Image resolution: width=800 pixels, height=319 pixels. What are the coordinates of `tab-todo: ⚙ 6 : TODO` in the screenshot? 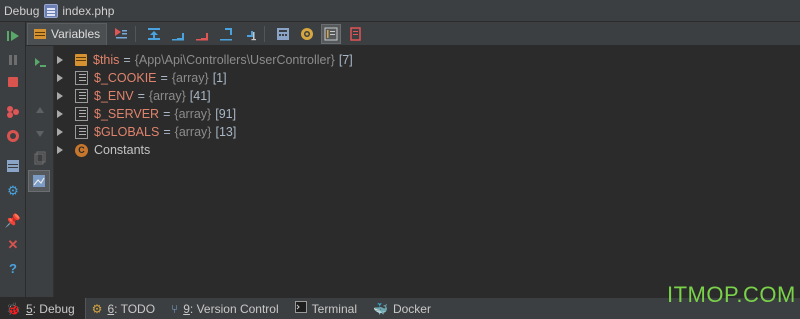 It's located at (125, 308).